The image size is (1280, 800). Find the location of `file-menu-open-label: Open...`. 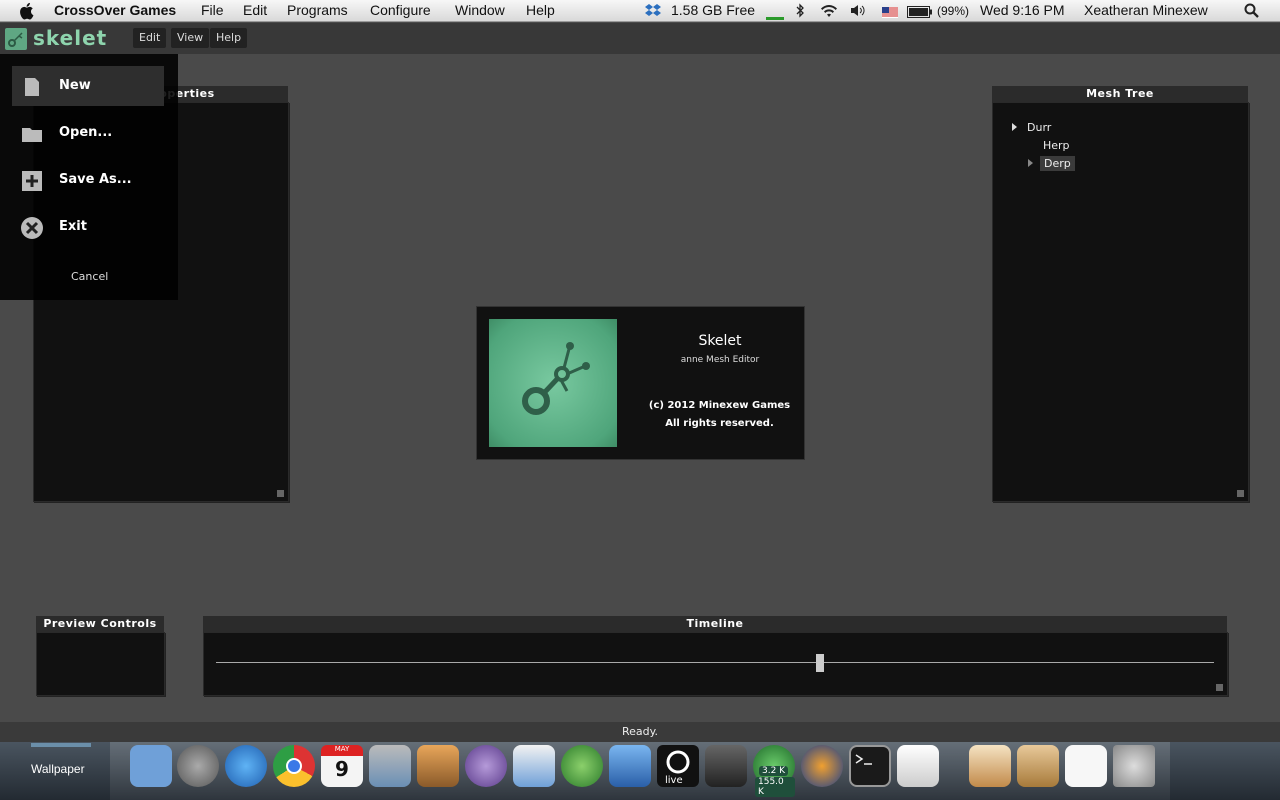

file-menu-open-label: Open... is located at coordinates (86, 132).